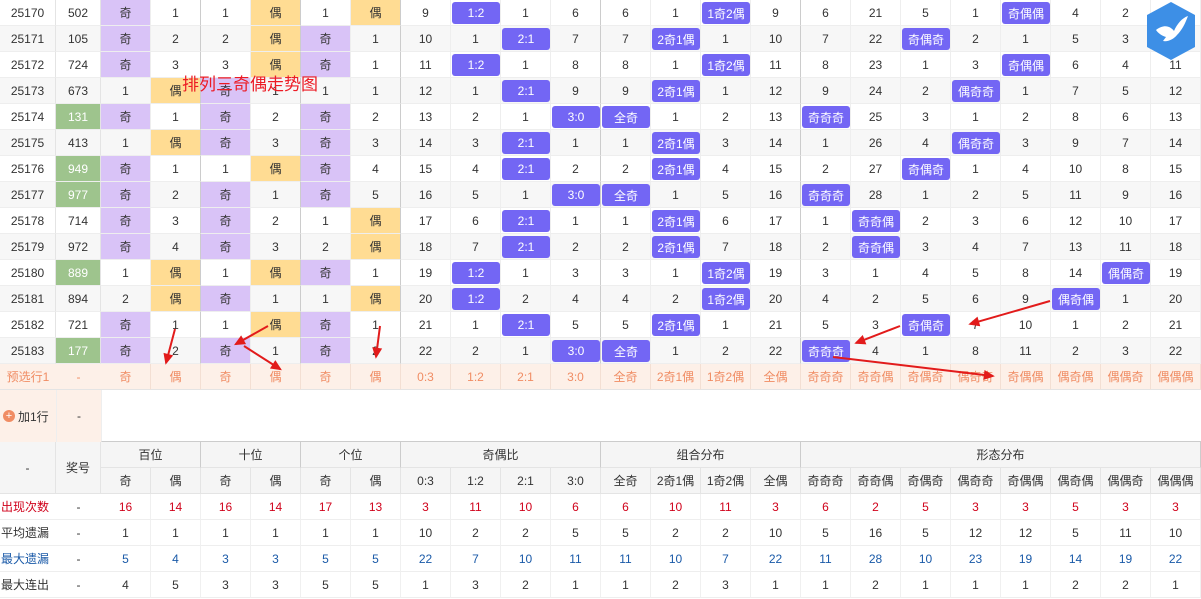  I want to click on stat-value: 19, so click(1026, 559).